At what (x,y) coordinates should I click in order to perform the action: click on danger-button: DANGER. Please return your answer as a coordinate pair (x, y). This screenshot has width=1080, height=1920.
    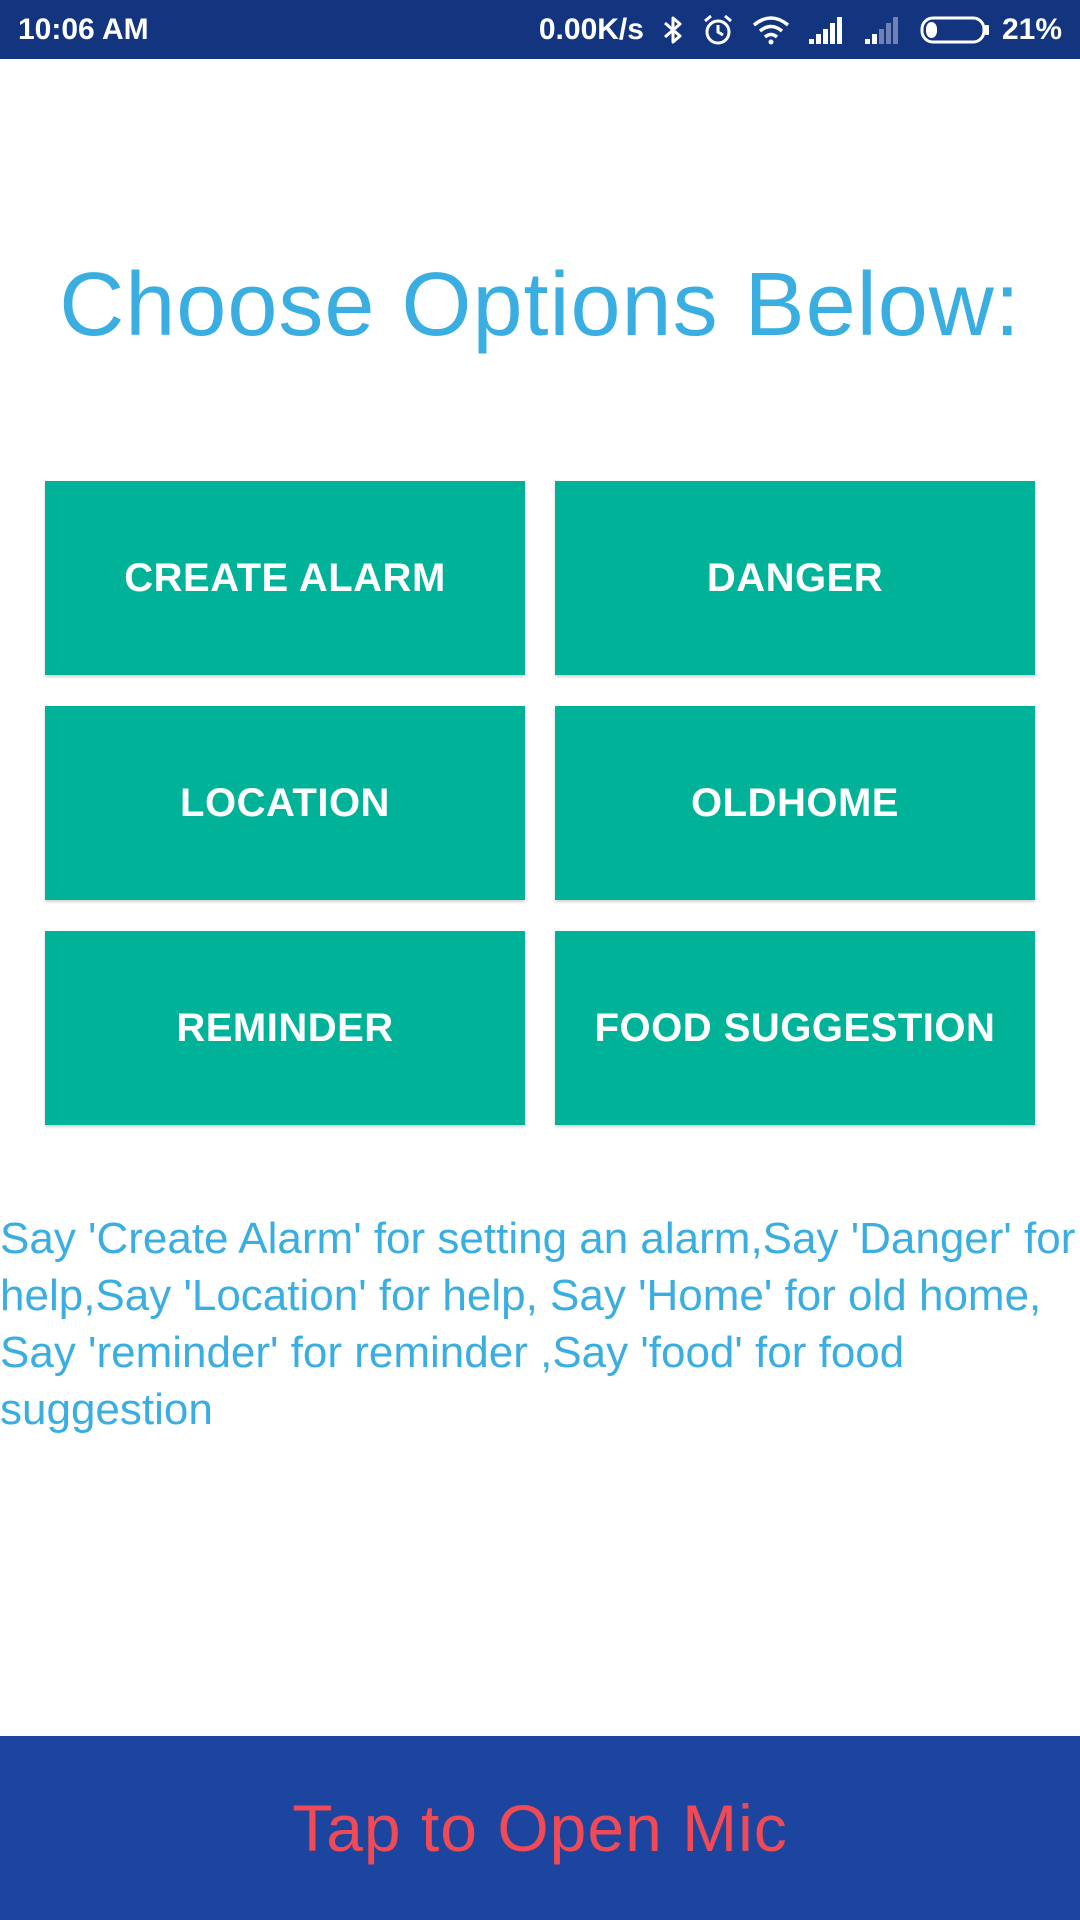
    Looking at the image, I should click on (795, 578).